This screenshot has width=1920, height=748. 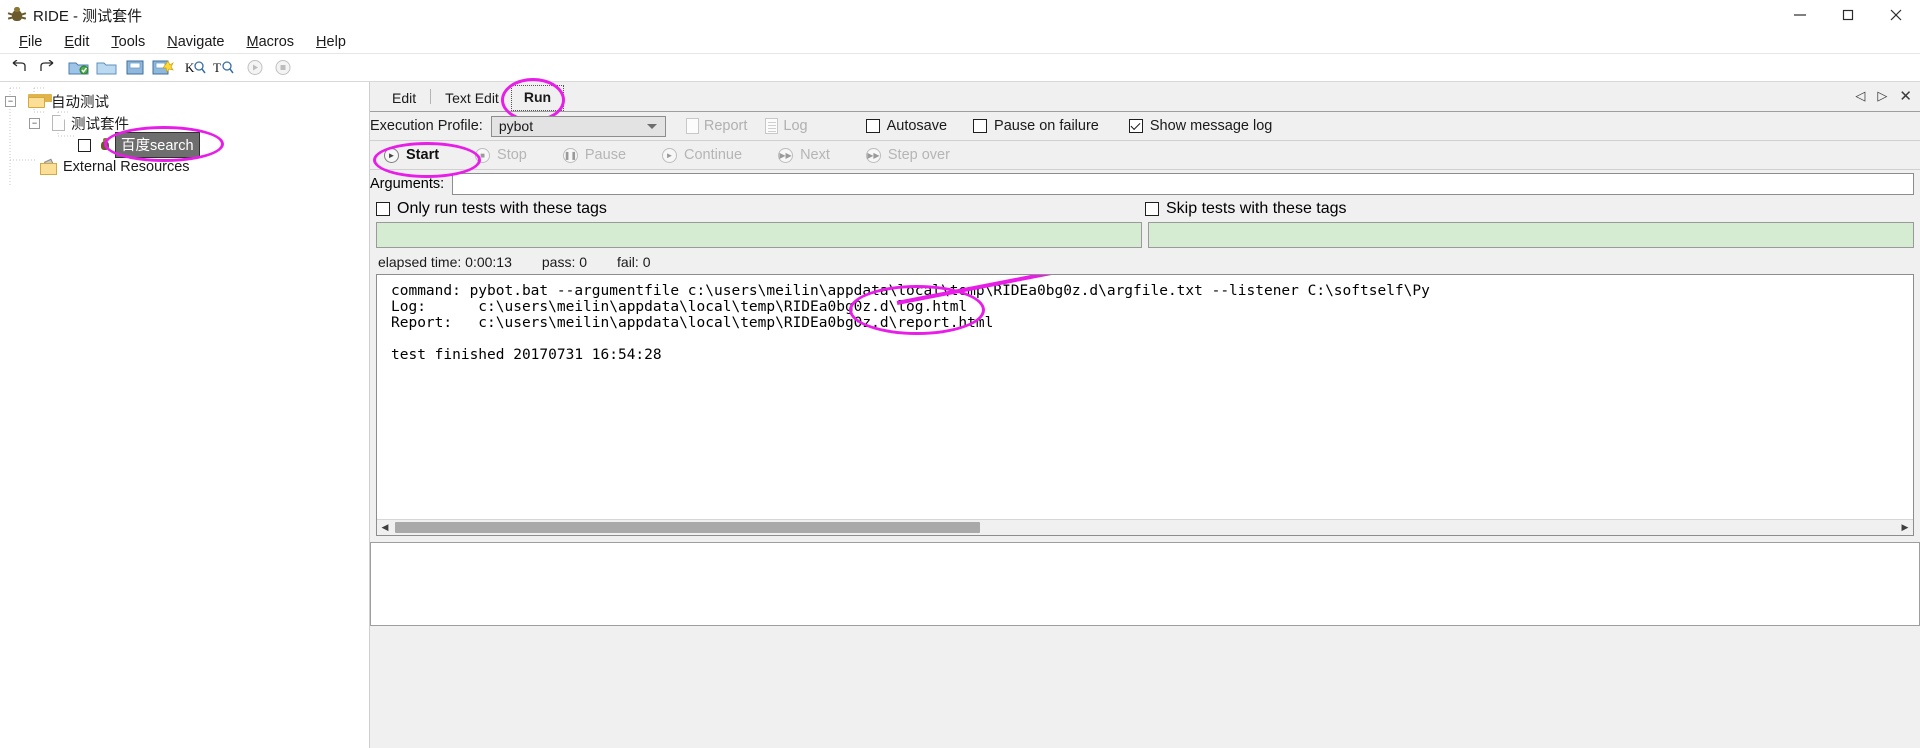 I want to click on search-keyword-icon: K, so click(x=195, y=68).